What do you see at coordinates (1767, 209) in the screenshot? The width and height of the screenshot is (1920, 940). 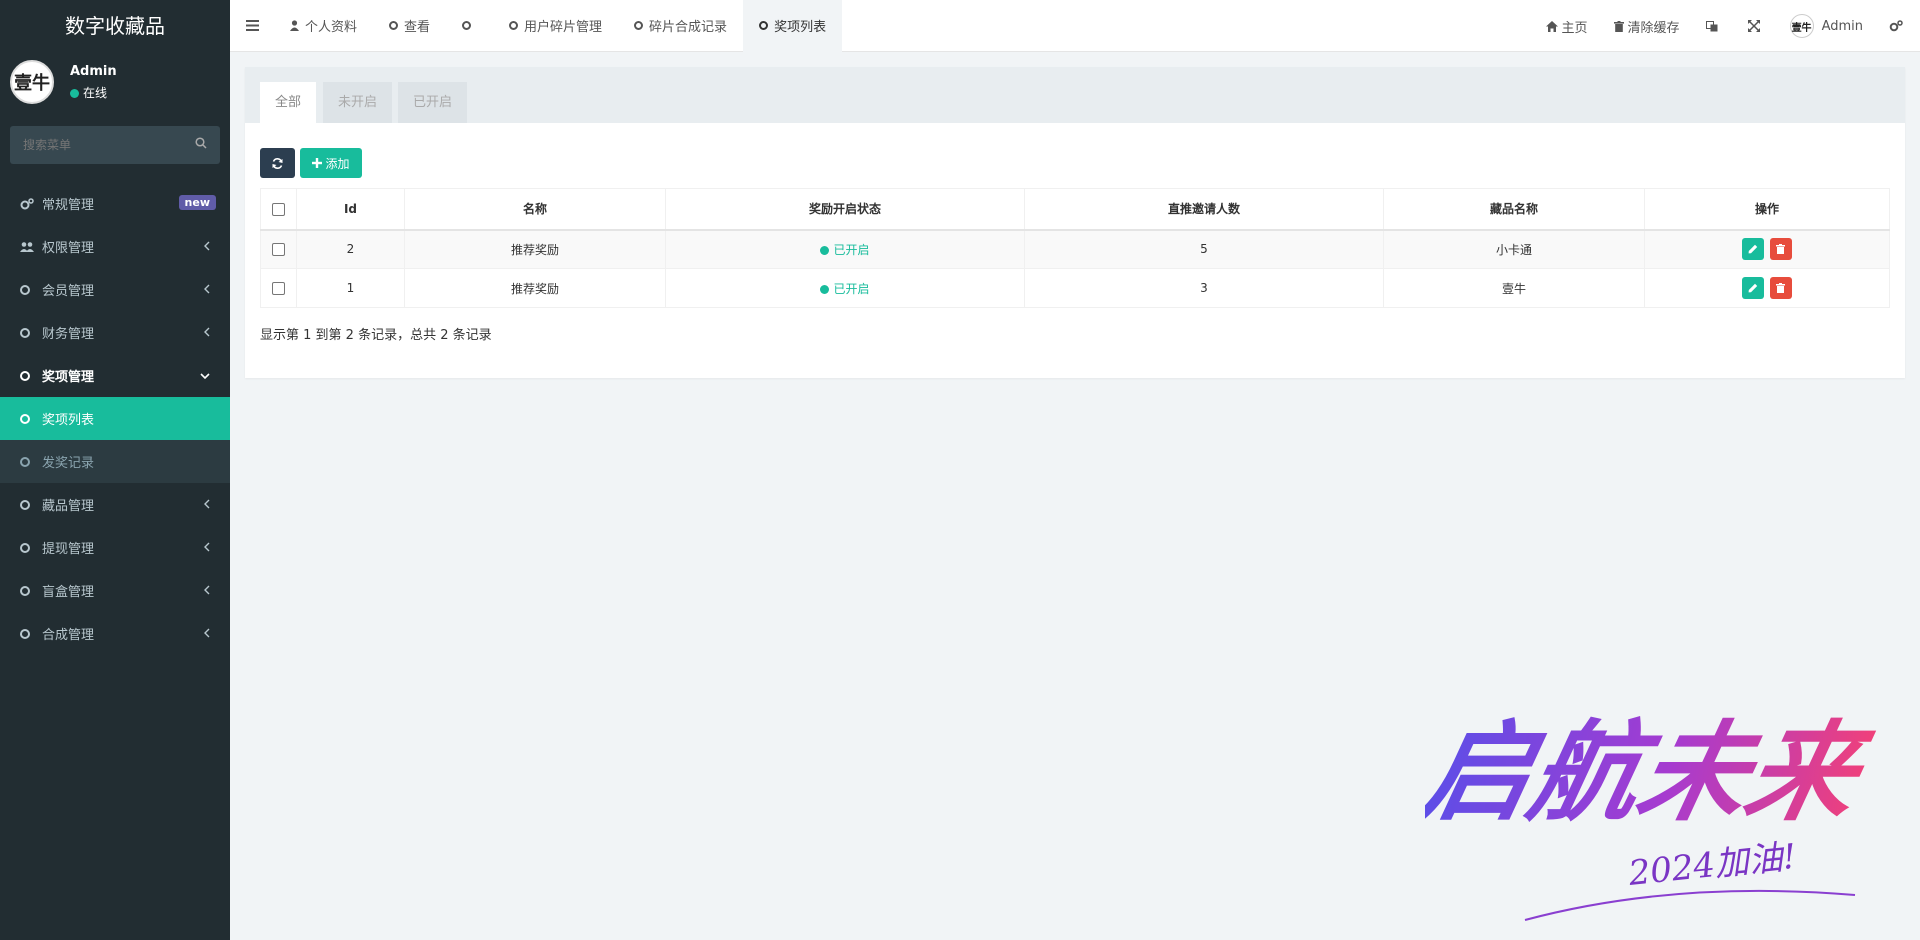 I see `column-header: 操作` at bounding box center [1767, 209].